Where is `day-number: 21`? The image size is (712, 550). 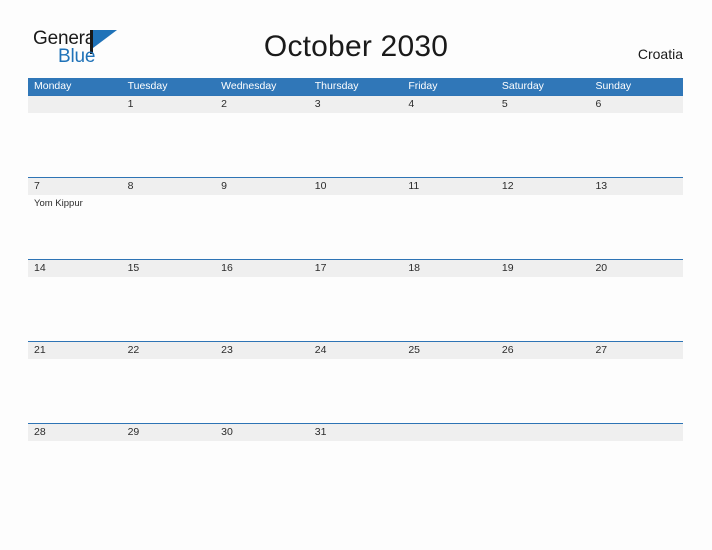 day-number: 21 is located at coordinates (75, 350).